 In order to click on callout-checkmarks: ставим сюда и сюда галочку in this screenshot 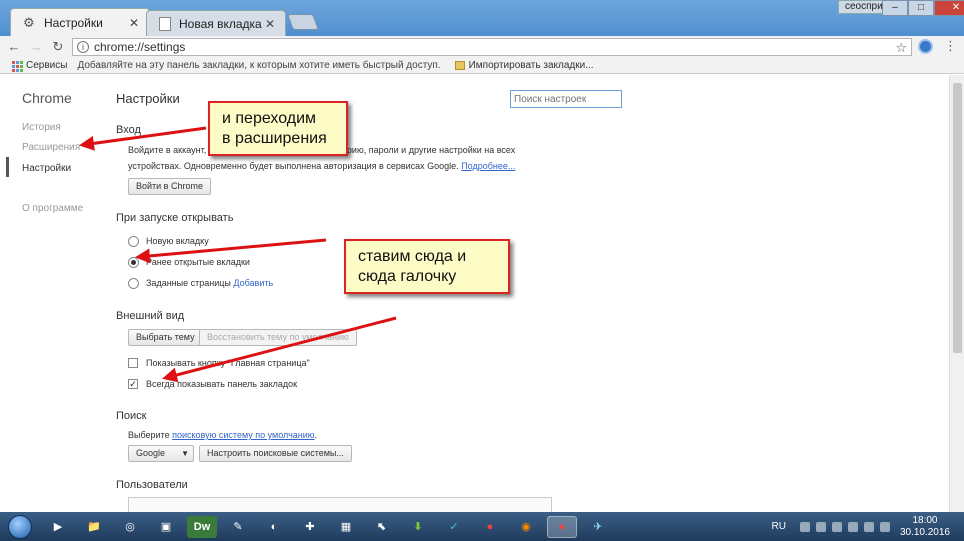, I will do `click(427, 266)`.